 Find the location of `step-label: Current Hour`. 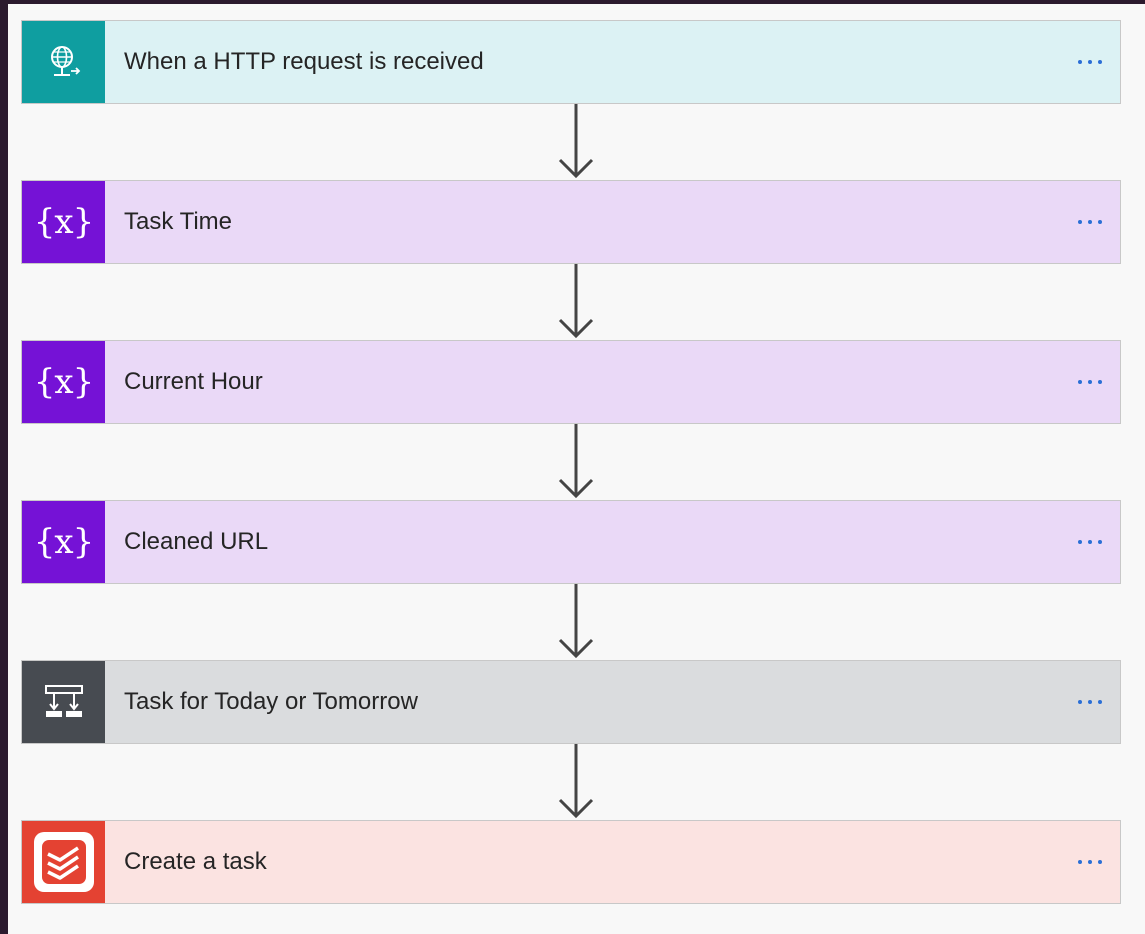

step-label: Current Hour is located at coordinates (193, 381).